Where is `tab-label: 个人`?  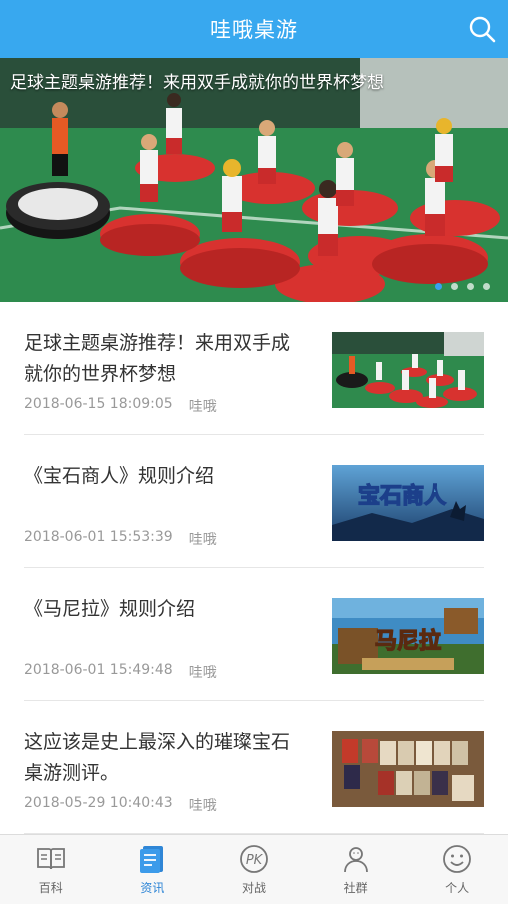
tab-label: 个人 is located at coordinates (457, 888).